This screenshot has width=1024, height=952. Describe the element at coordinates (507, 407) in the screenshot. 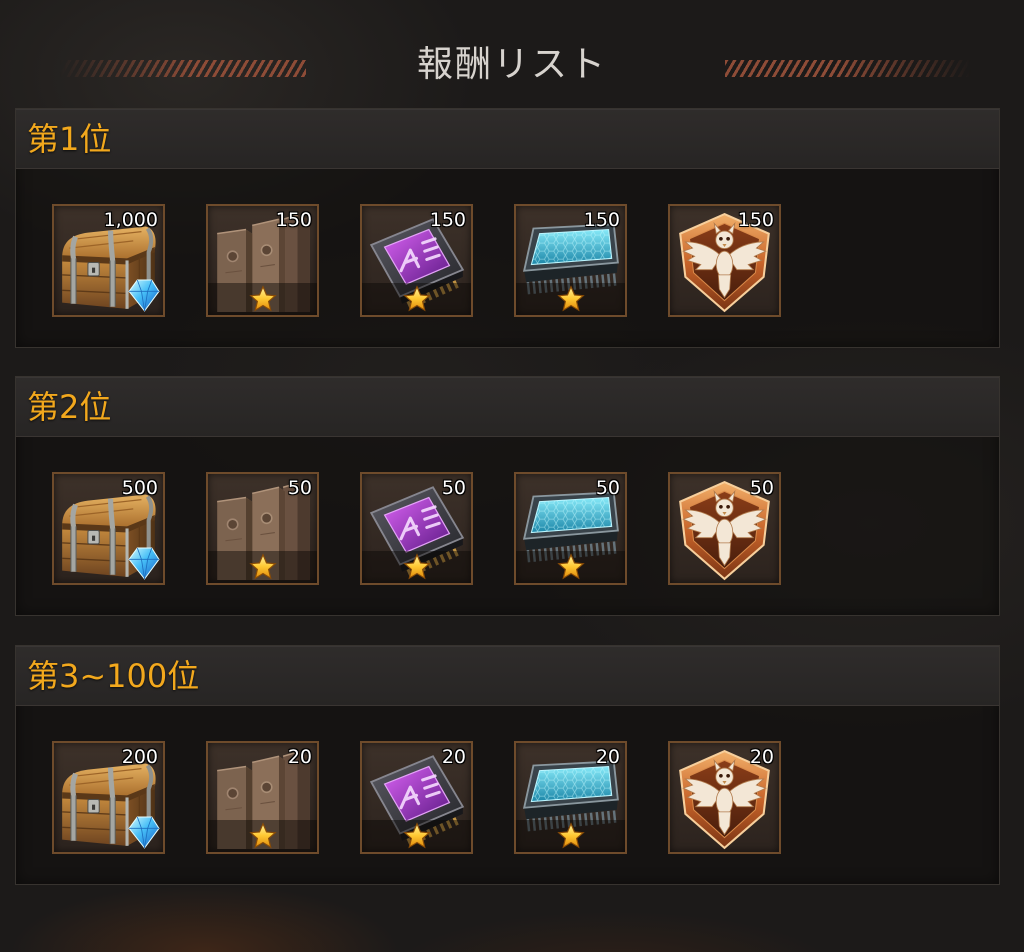

I see `rank-header: 第2位` at that location.